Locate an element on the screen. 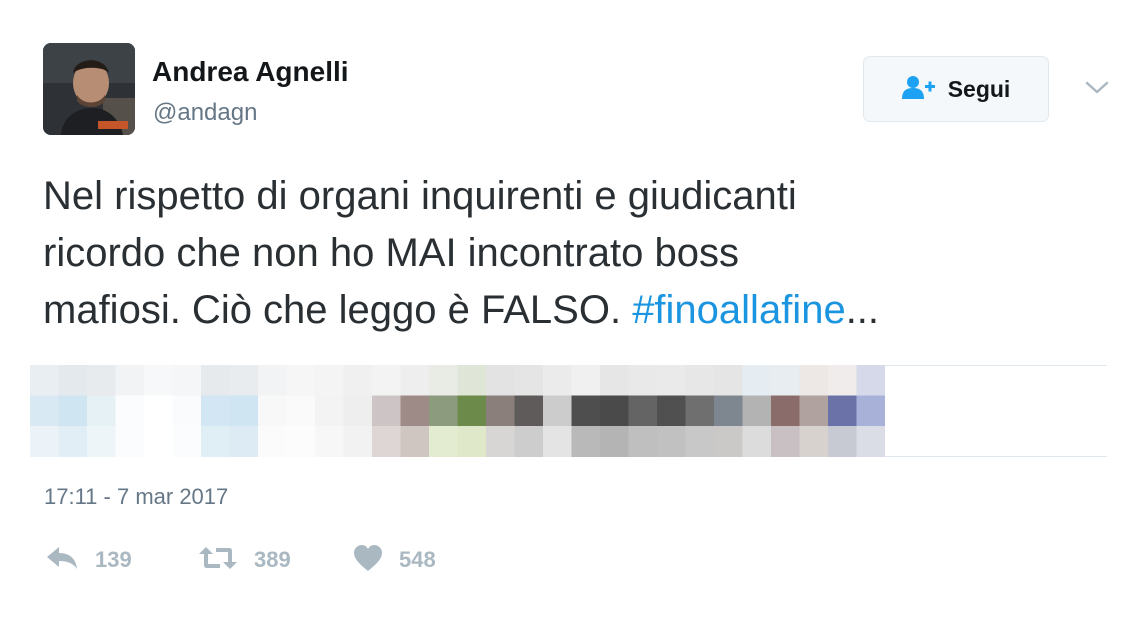  follow-button: Segui is located at coordinates (956, 89).